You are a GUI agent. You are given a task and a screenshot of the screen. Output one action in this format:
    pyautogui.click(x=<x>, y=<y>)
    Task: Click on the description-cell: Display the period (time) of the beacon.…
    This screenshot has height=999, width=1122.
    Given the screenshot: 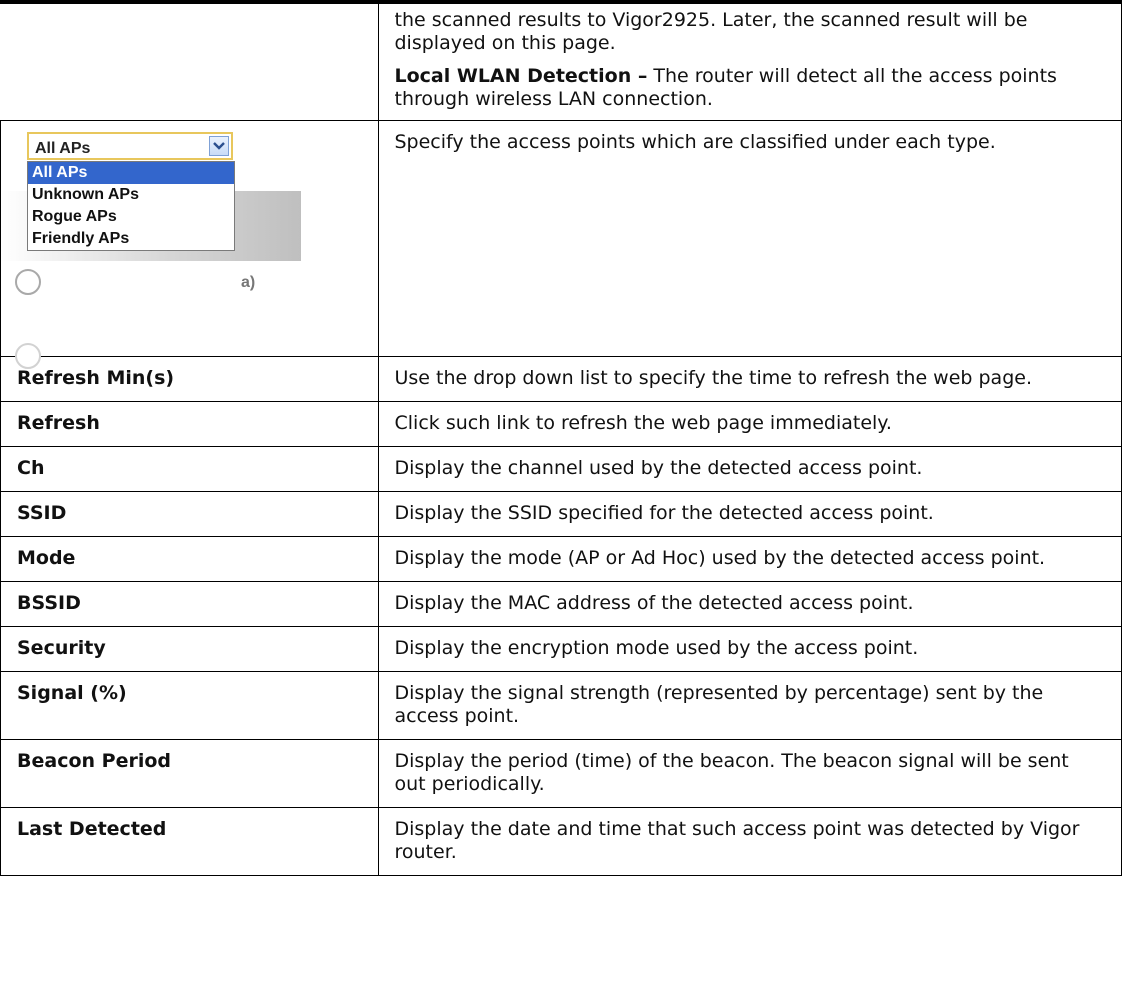 What is the action you would take?
    pyautogui.click(x=749, y=773)
    